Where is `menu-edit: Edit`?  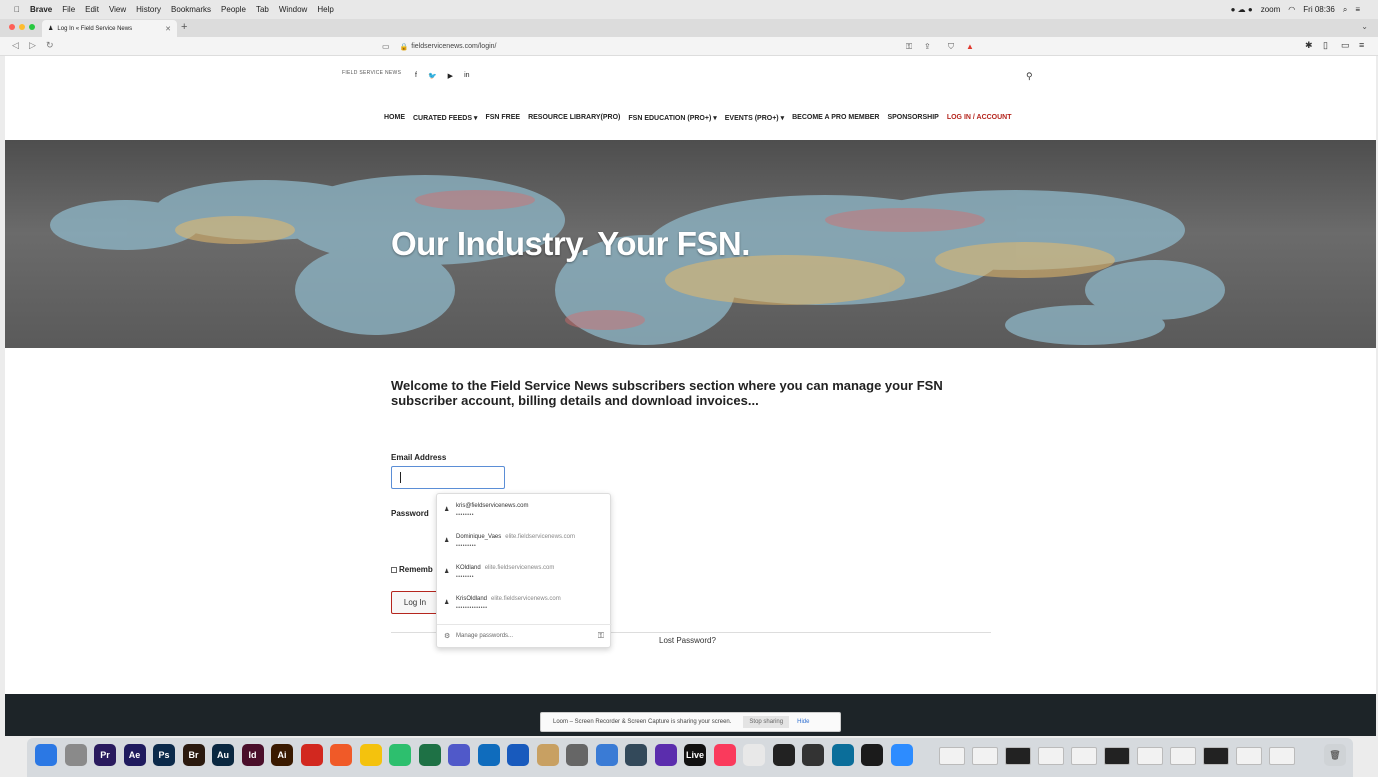
menu-edit: Edit is located at coordinates (92, 9).